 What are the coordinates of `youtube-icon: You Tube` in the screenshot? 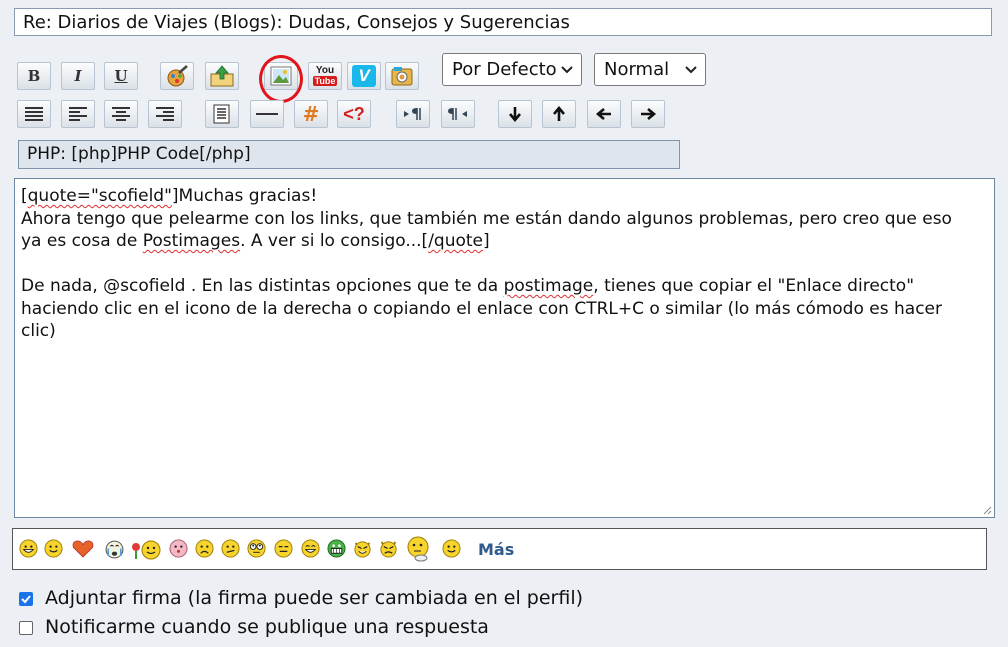 It's located at (325, 76).